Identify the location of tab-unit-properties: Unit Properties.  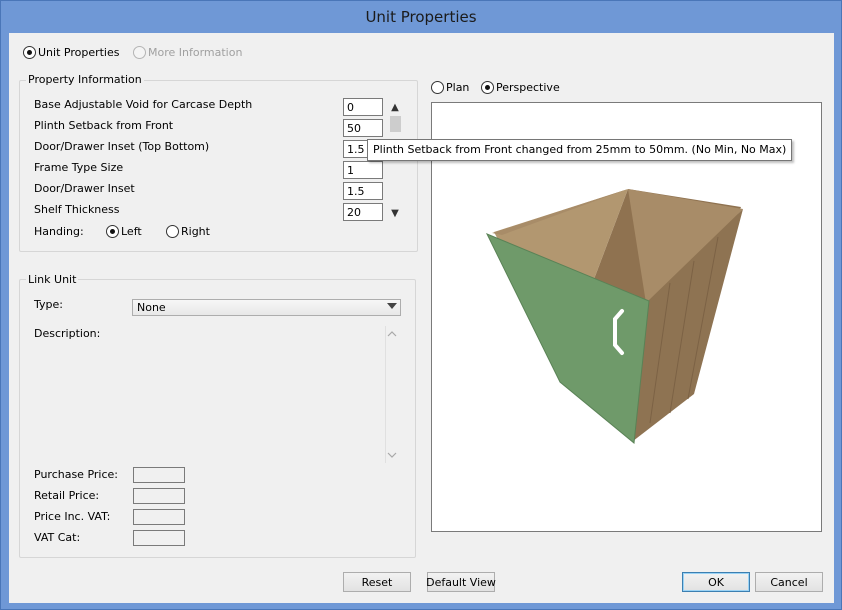
(71, 52).